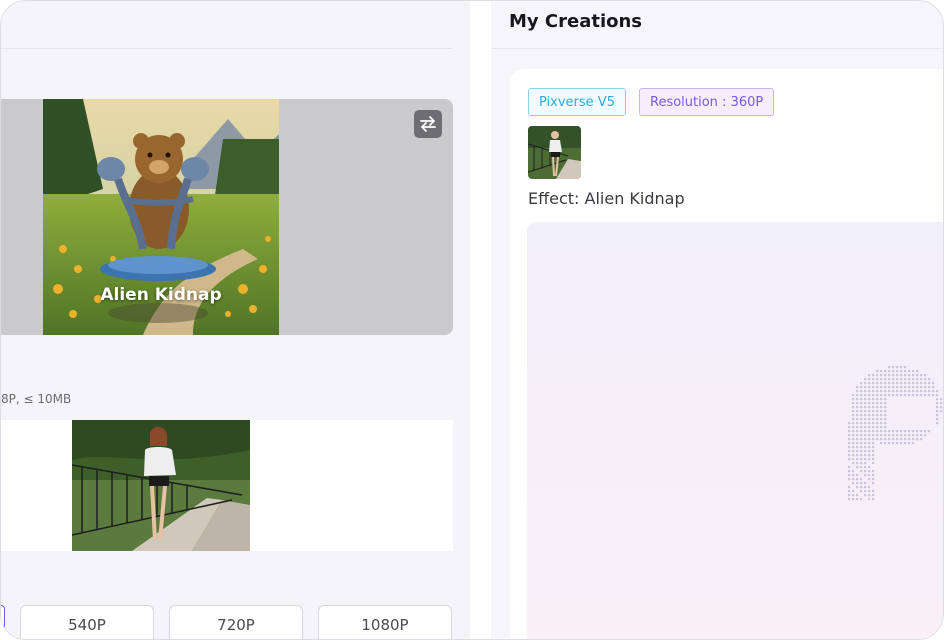 The image size is (944, 640). I want to click on creations-header-divider, so click(717, 48).